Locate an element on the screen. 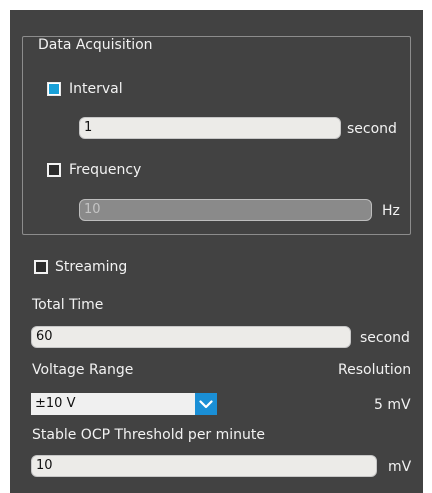 This screenshot has height=493, width=432. frequency-label: Frequency is located at coordinates (105, 170).